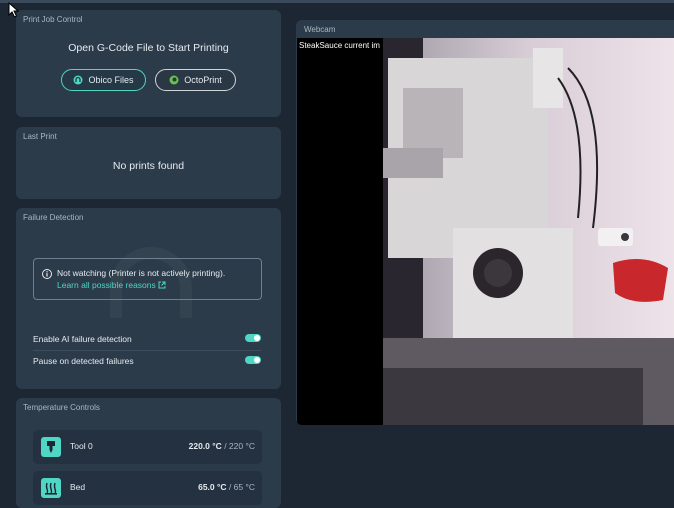 The image size is (674, 508). I want to click on no-prints-message: No prints found, so click(148, 166).